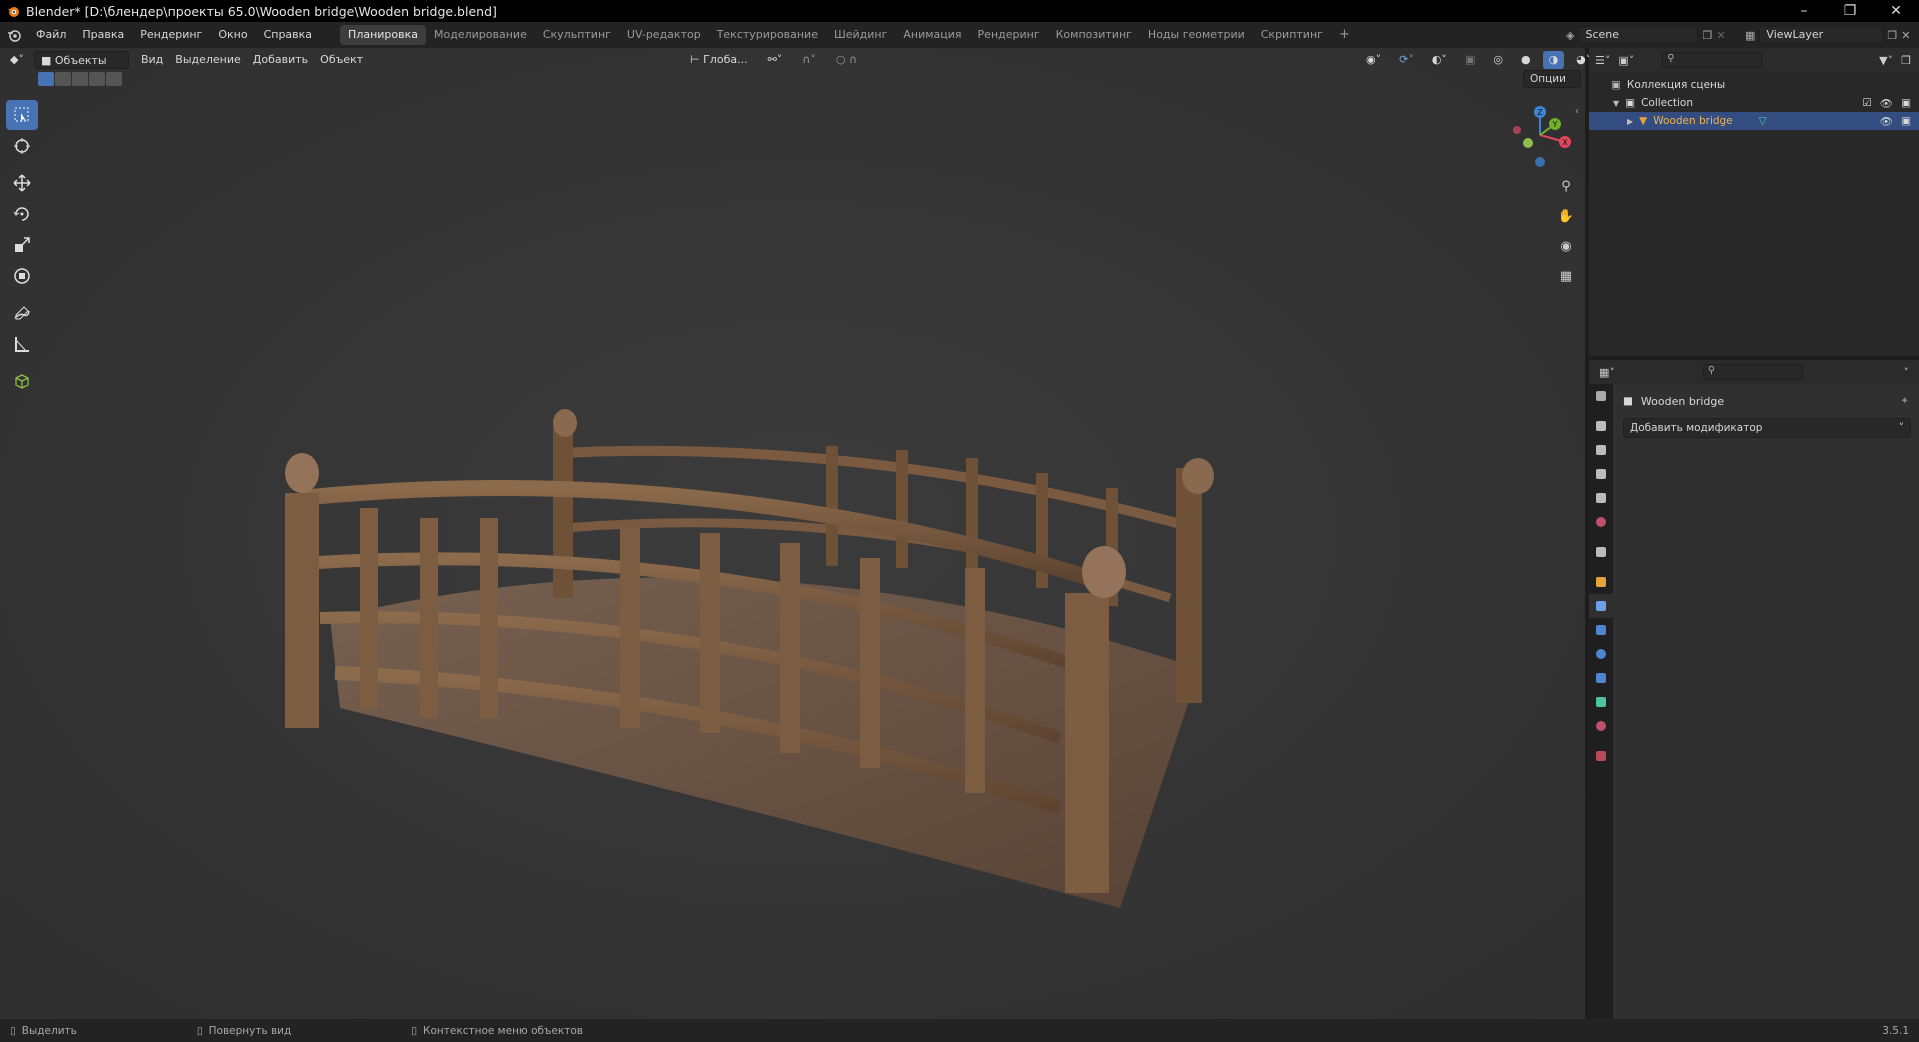  I want to click on properties-search-input: ⚲, so click(1752, 372).